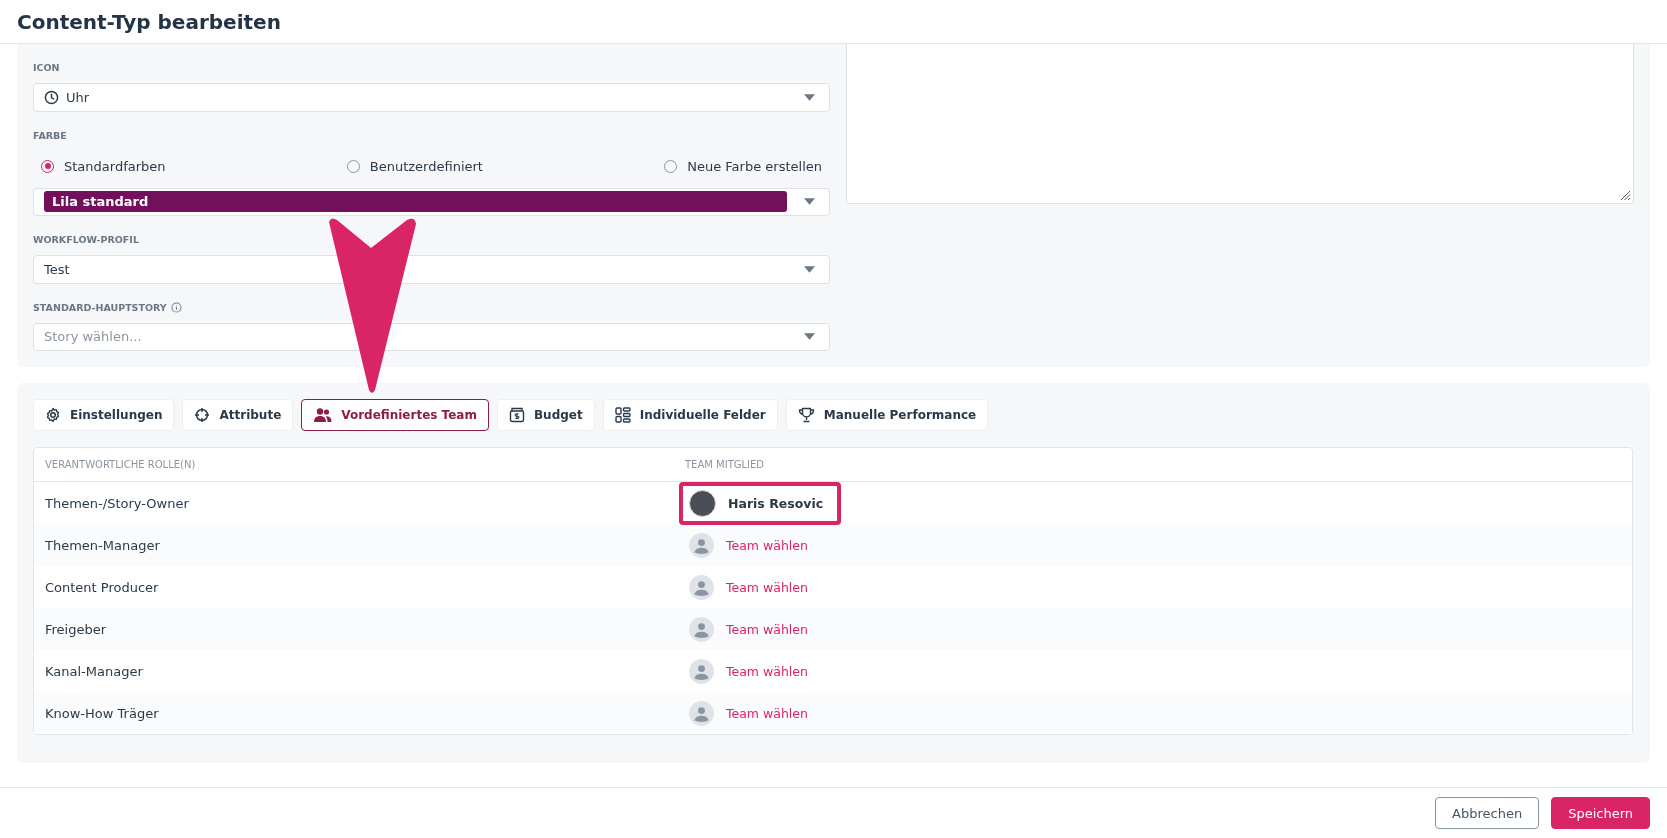  Describe the element at coordinates (94, 671) in the screenshot. I see `role-cell-text: Kanal-Manager` at that location.